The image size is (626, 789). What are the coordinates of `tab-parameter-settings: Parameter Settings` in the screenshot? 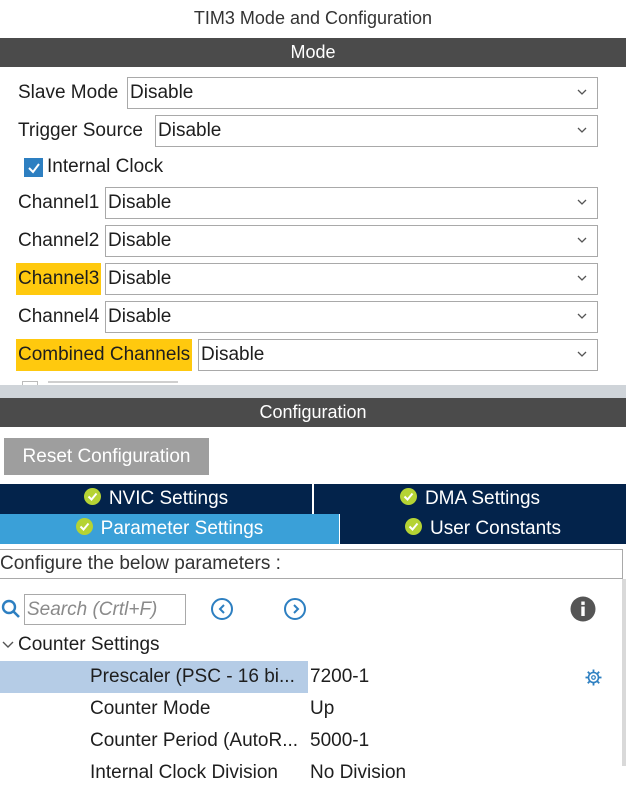 It's located at (169, 529).